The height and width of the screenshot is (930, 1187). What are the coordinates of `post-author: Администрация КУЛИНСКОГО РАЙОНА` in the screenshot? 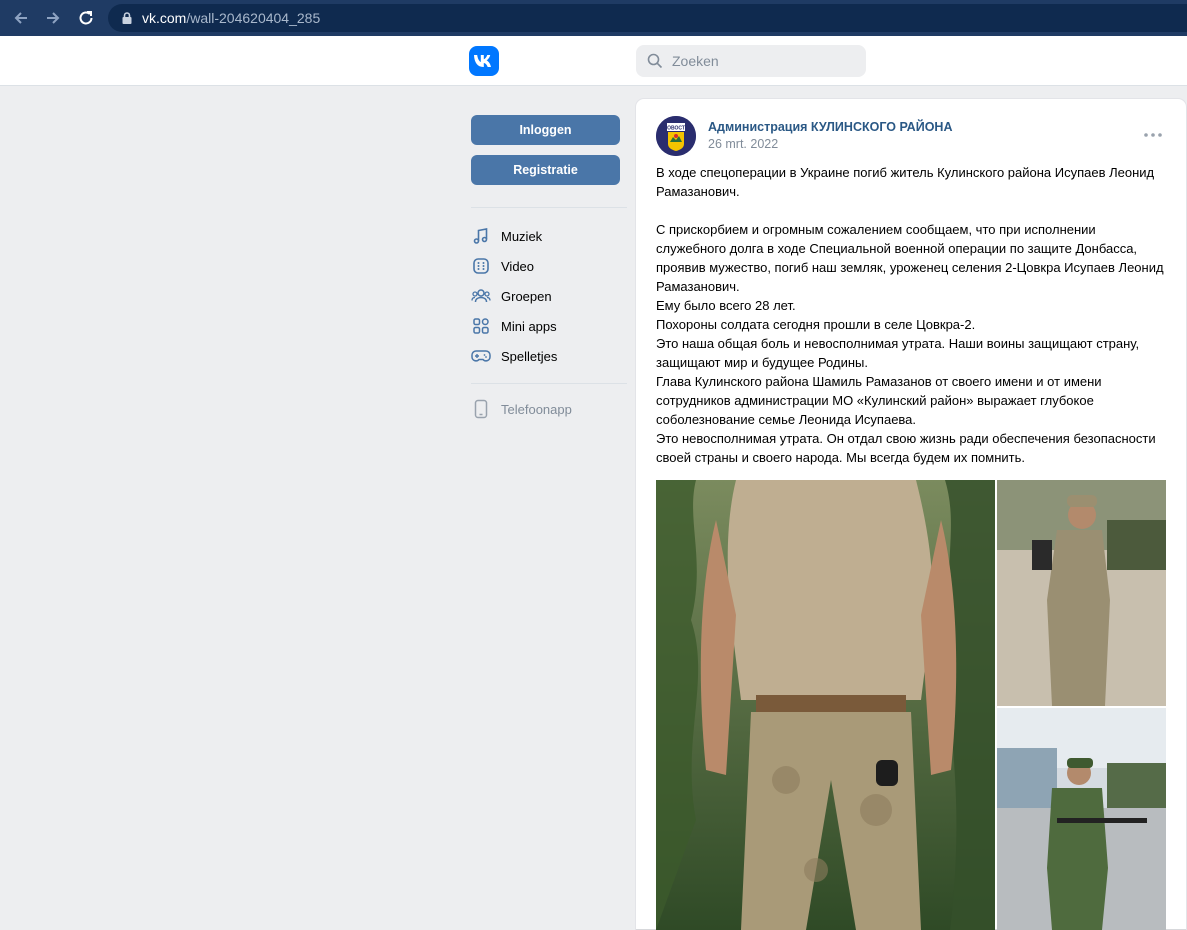 It's located at (830, 127).